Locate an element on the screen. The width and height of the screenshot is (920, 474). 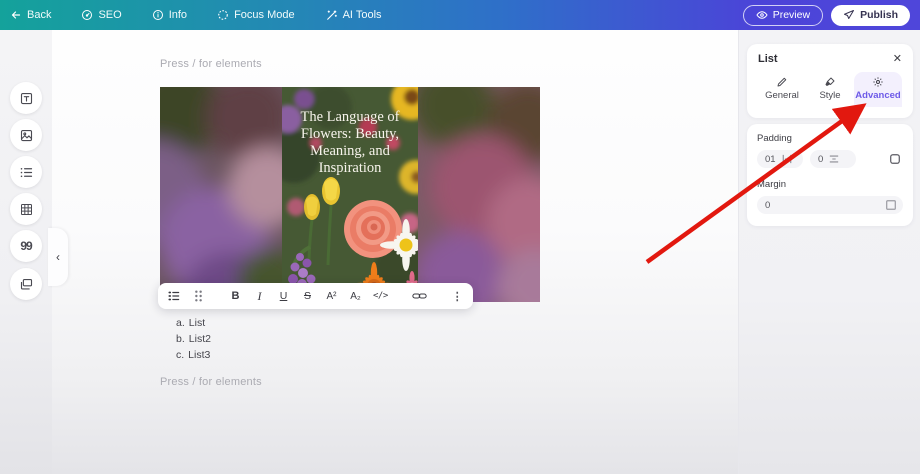
tab-style: Style is located at coordinates (830, 89).